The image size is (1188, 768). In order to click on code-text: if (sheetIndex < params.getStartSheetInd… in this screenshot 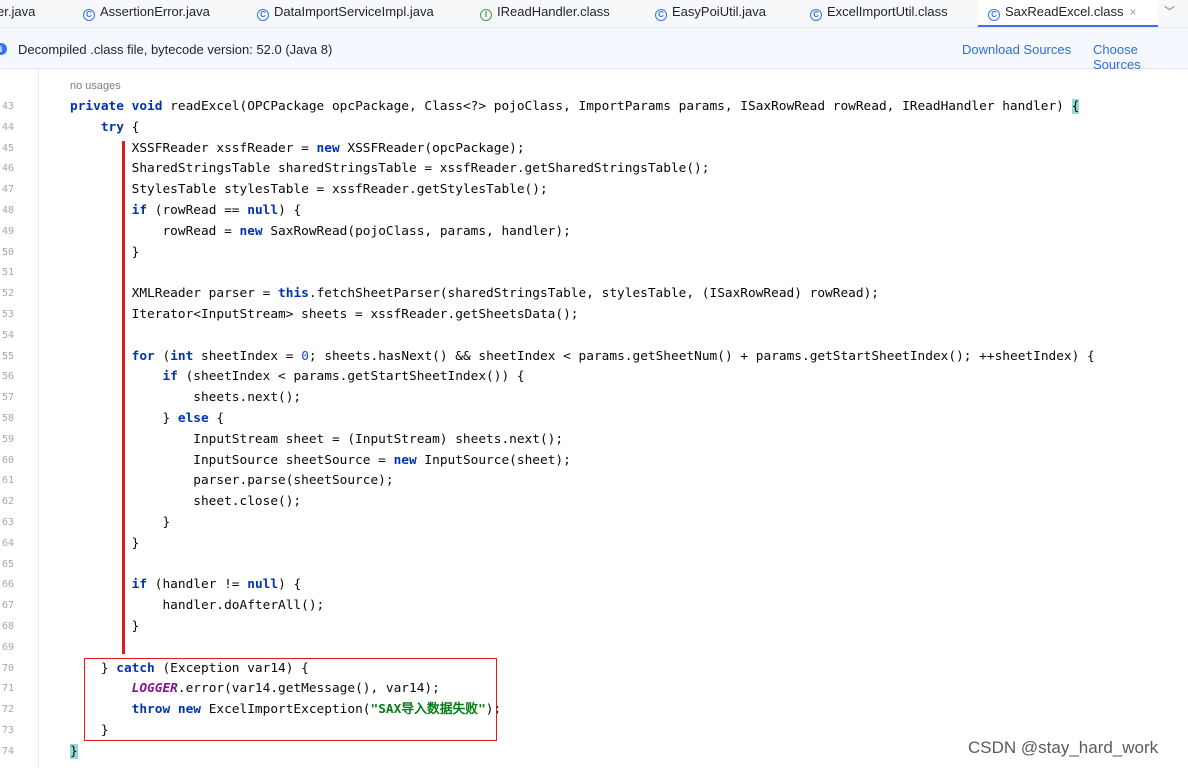, I will do `click(343, 377)`.